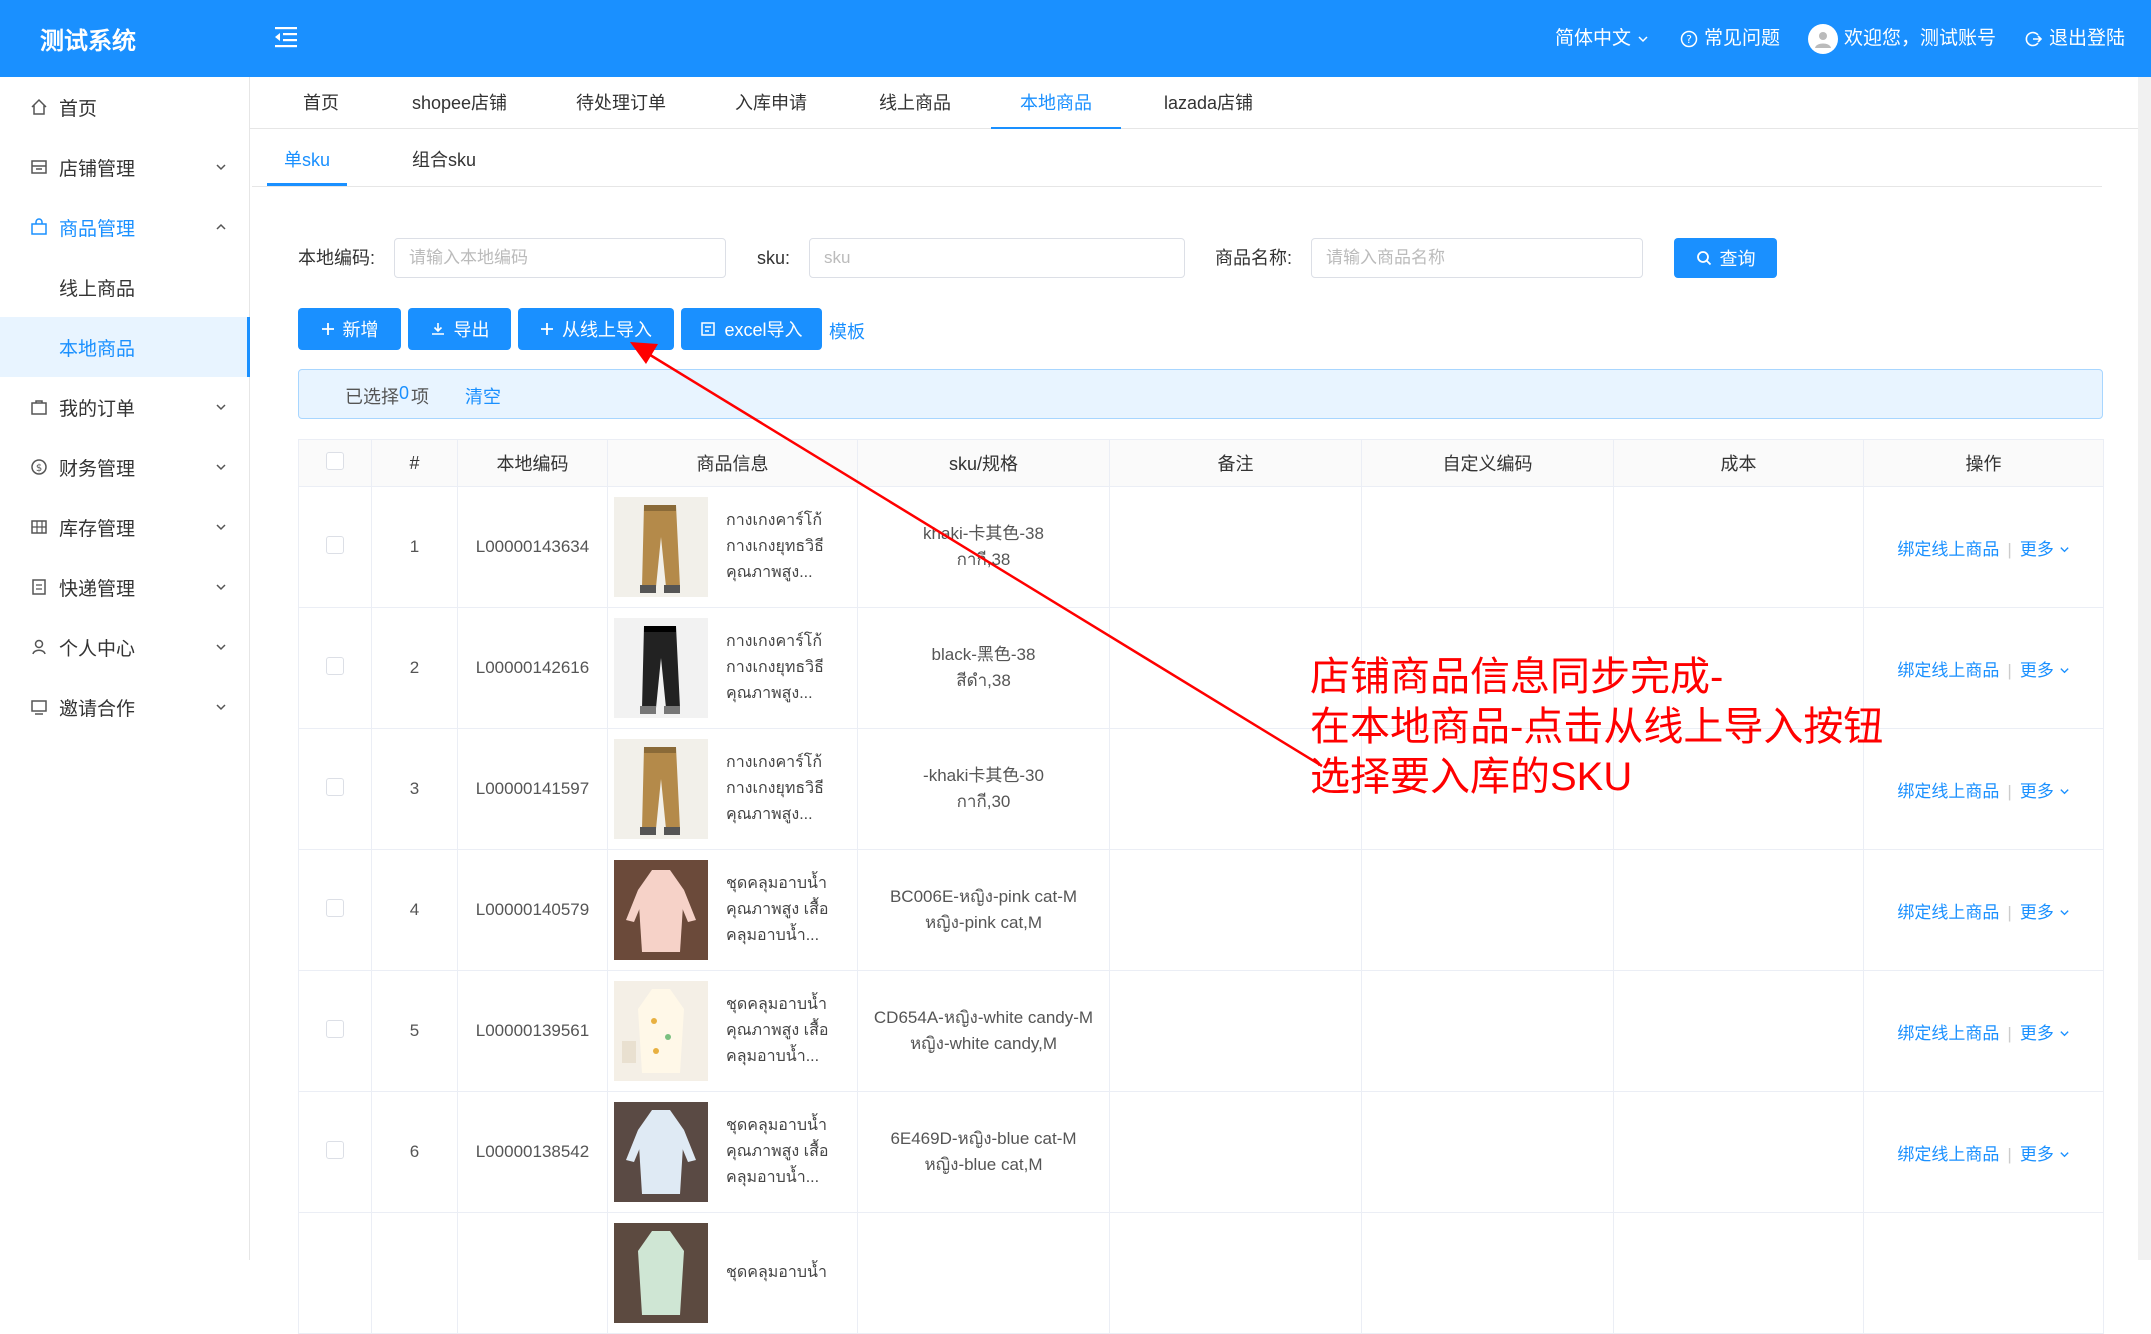  Describe the element at coordinates (125, 407) in the screenshot. I see `sidebar-item-my-orders: 我的订单` at that location.